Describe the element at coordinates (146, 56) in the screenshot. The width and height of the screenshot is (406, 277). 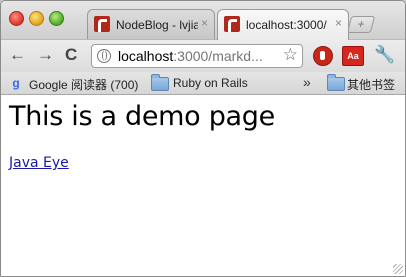
I see `url-host: localhost` at that location.